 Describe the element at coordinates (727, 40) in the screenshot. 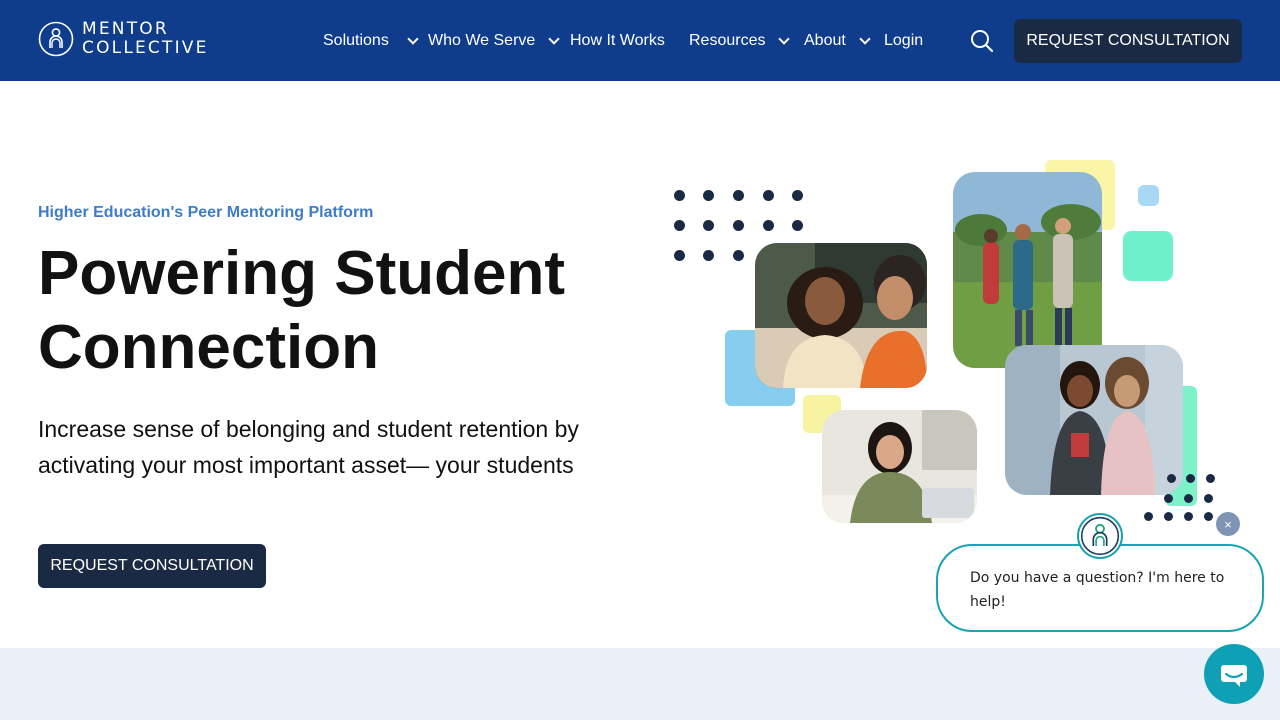

I see `nav-label-resources: Resources` at that location.